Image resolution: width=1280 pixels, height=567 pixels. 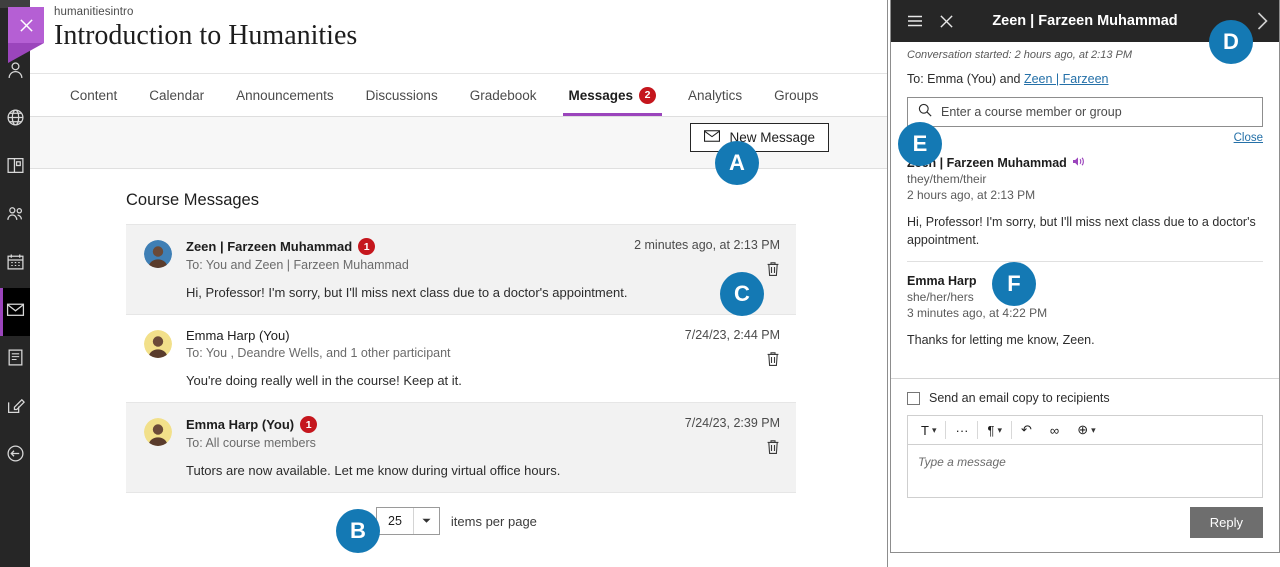 I want to click on callout-badge-d: D, so click(x=1231, y=42).